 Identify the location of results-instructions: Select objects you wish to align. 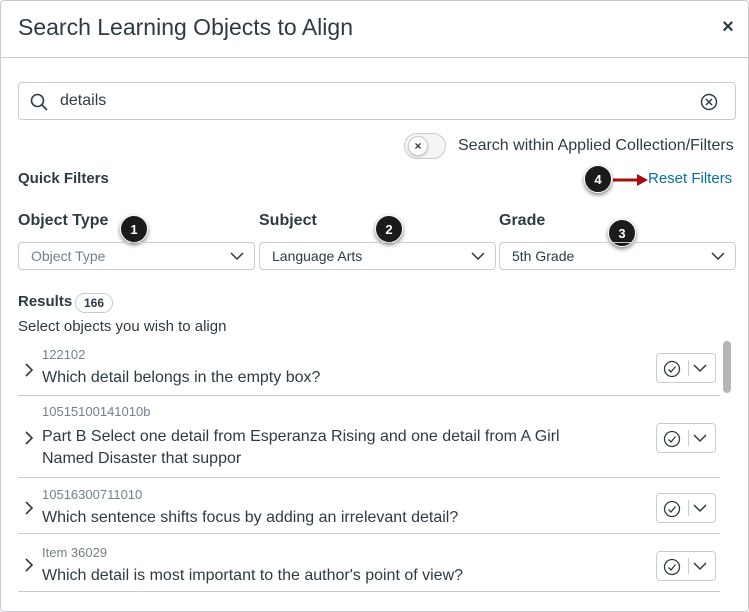
(122, 326).